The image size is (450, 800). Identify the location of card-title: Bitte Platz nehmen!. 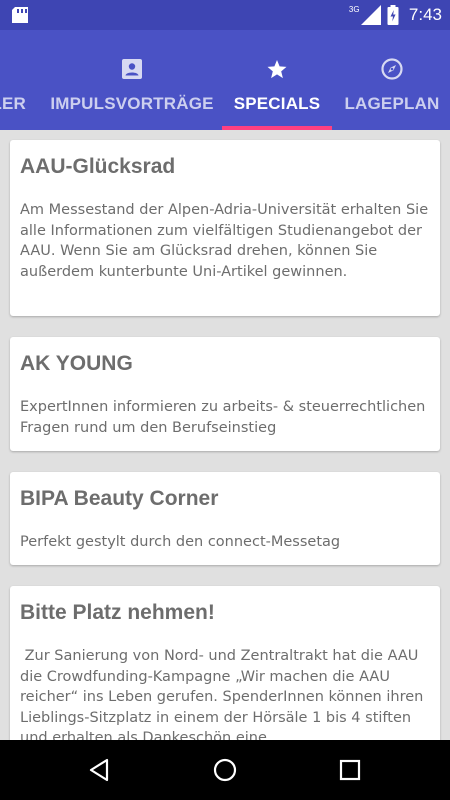
(117, 612).